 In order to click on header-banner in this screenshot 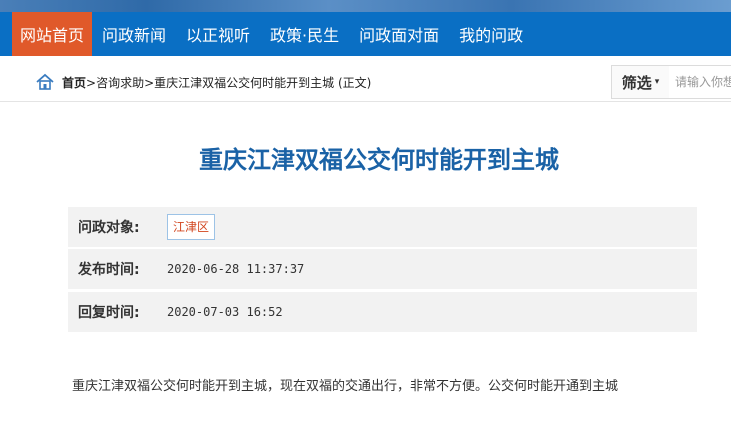, I will do `click(365, 6)`.